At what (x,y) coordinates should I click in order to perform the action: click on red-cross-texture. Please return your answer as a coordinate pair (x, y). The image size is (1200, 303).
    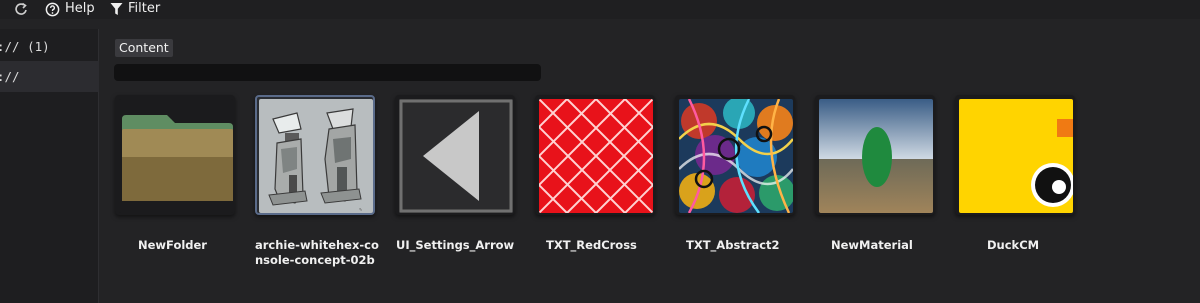
    Looking at the image, I should click on (596, 156).